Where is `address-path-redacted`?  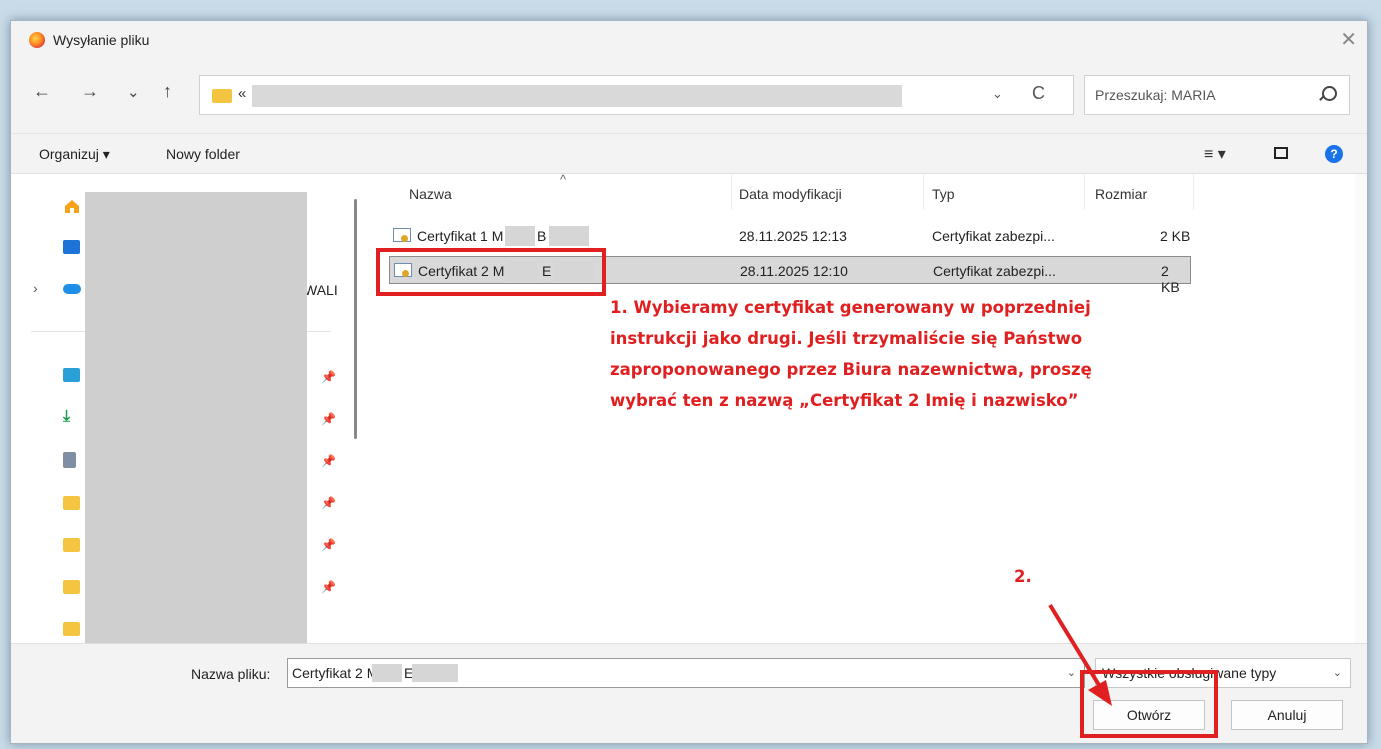 address-path-redacted is located at coordinates (577, 96).